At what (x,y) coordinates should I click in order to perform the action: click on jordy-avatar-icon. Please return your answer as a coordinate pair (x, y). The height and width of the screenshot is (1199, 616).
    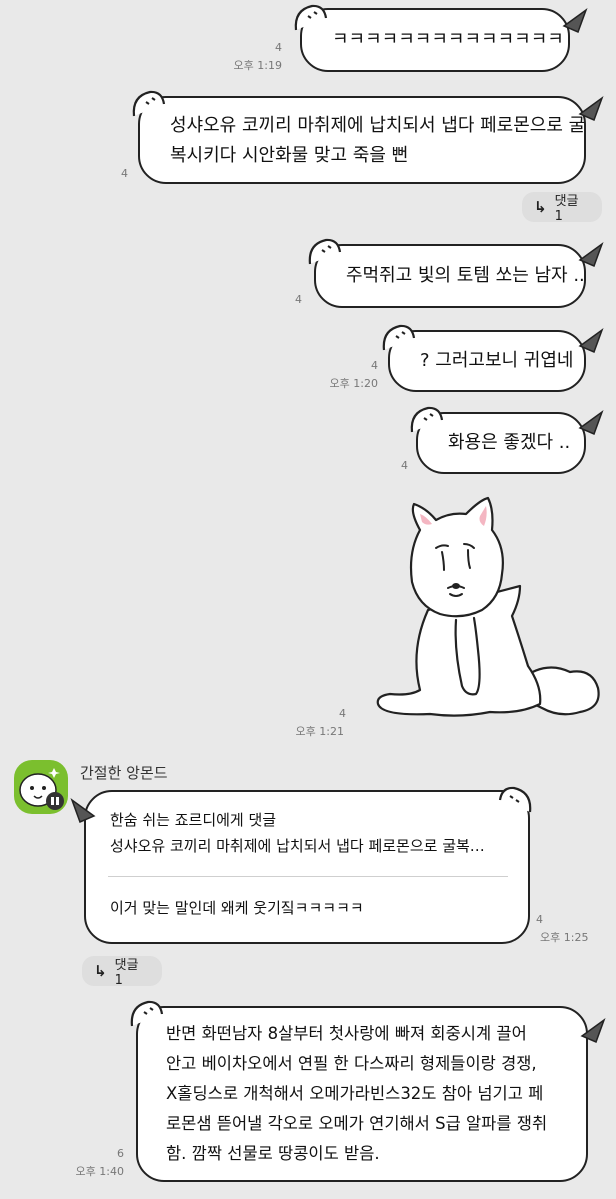
    Looking at the image, I should click on (41, 789).